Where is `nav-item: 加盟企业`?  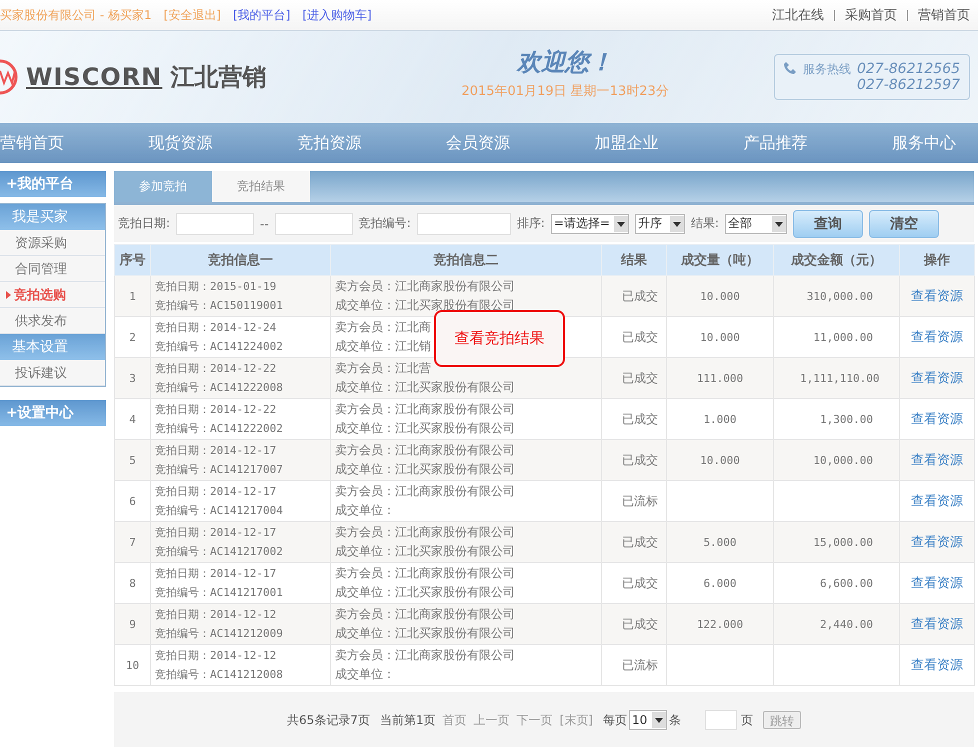 nav-item: 加盟企业 is located at coordinates (626, 143).